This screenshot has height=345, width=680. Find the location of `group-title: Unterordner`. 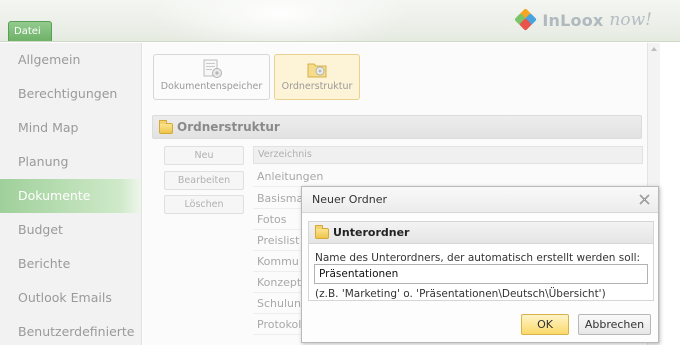

group-title: Unterordner is located at coordinates (371, 232).